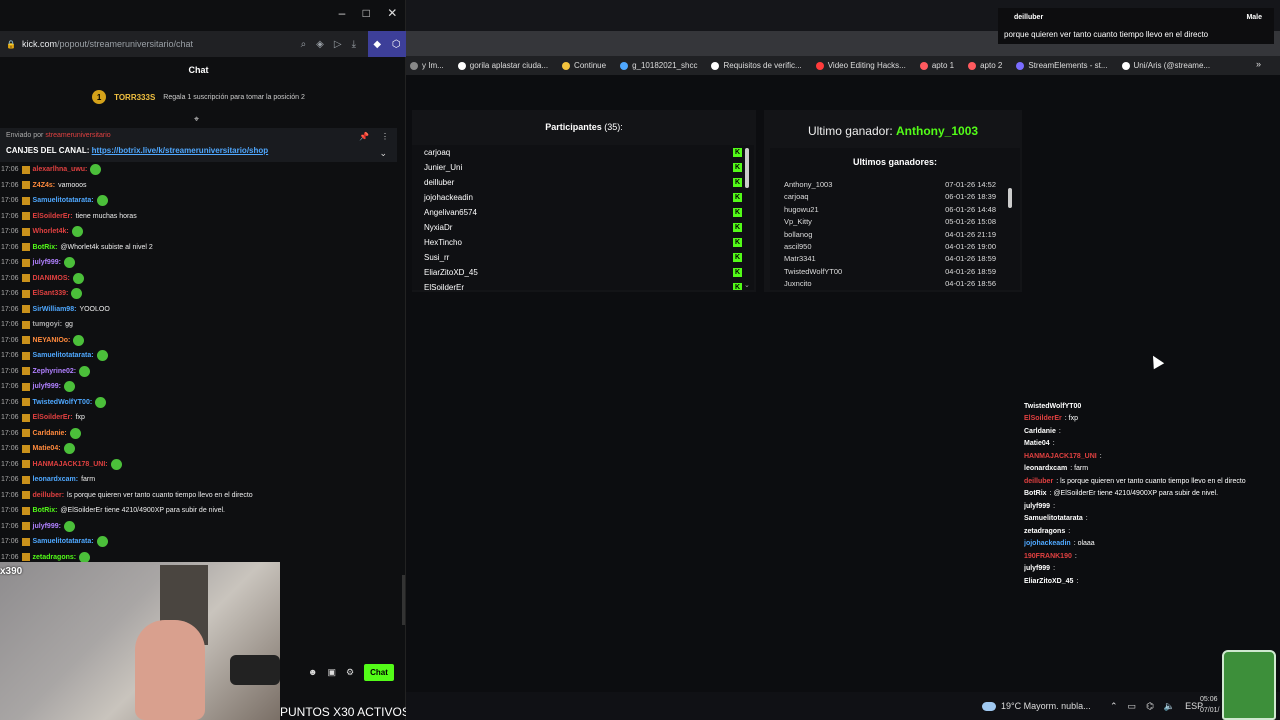  Describe the element at coordinates (198, 465) in the screenshot. I see `chat-message: 17:06 HANMAJACK178_UNI:` at that location.